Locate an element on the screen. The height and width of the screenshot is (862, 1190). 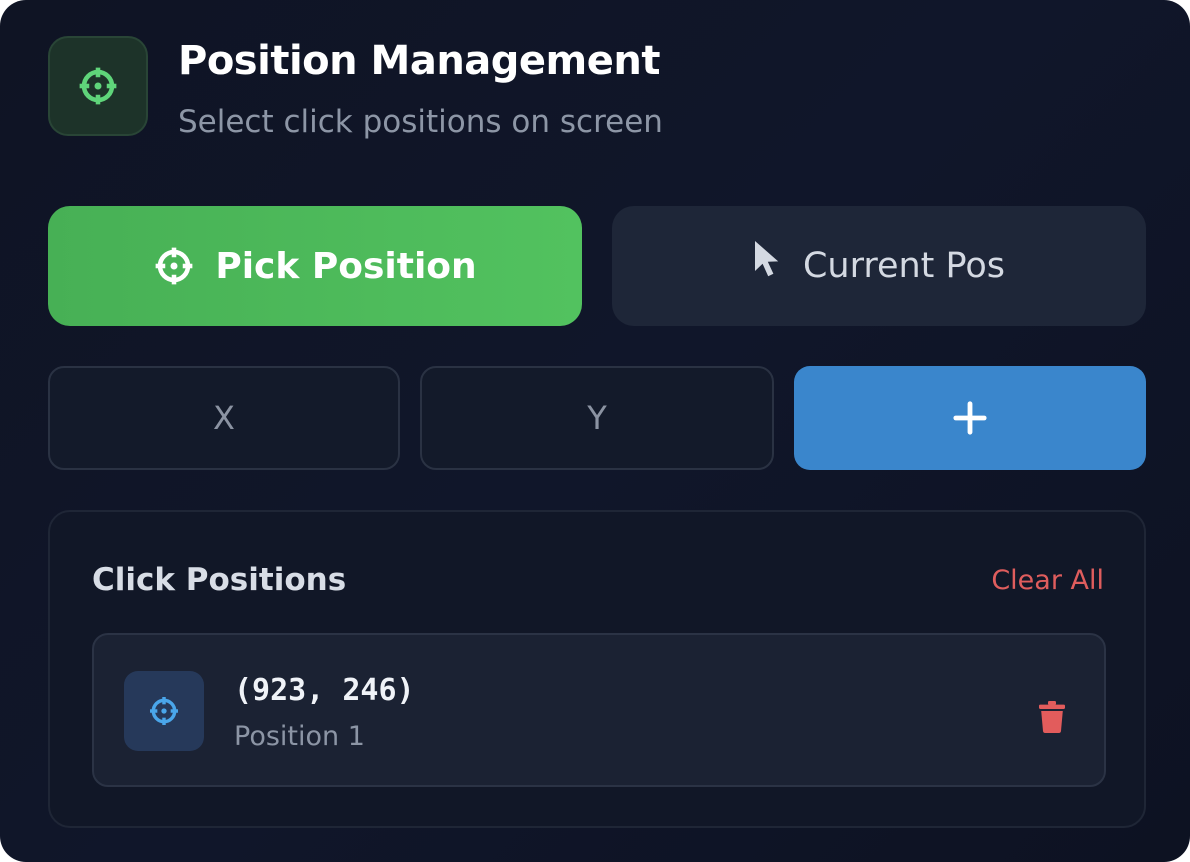
position-label: Position 1 is located at coordinates (299, 736).